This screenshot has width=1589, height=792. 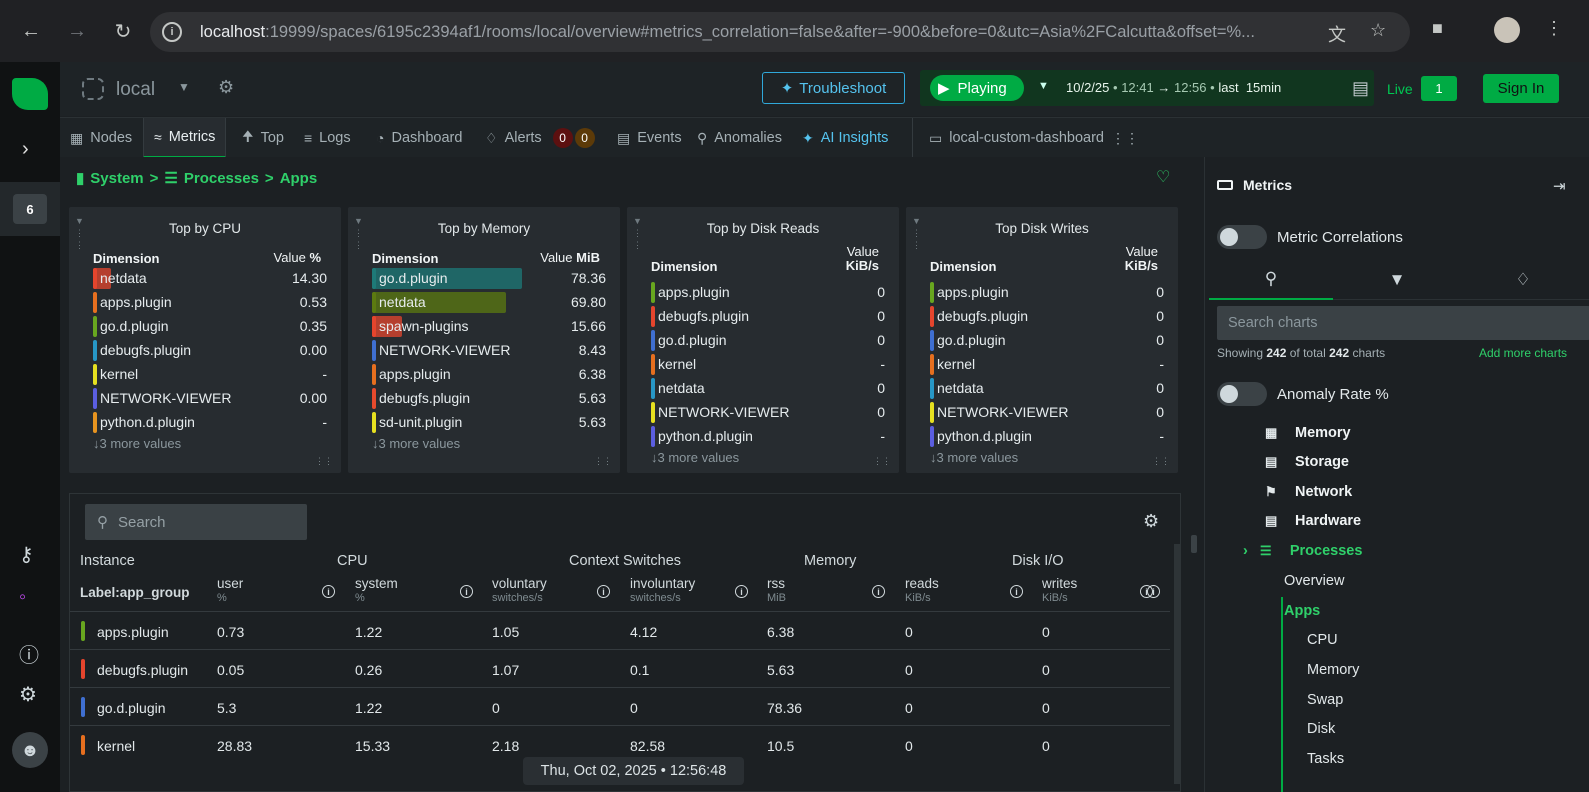 I want to click on table-row: apps.plugin 0.73 1.22 1.05 4.12 6.38 0 0, so click(x=620, y=630).